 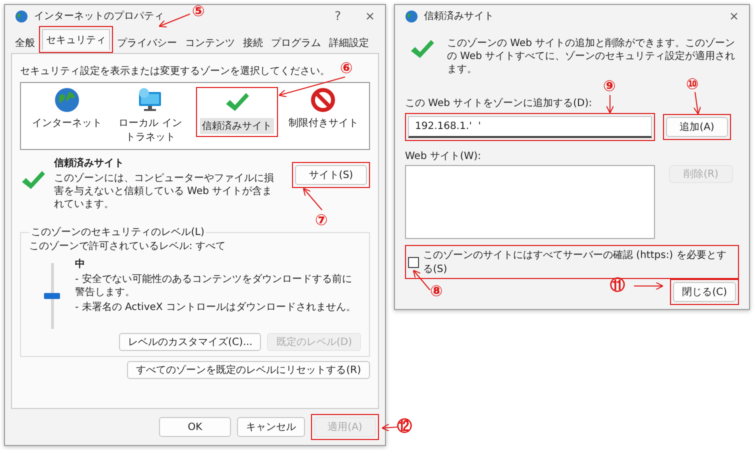 I want to click on dialog-description: このゾーンの Web サイトの追加と削除ができます。このゾーンの Web サイトすべてに、ゾーンのセキュリティ設定が適用されます。, so click(x=591, y=56).